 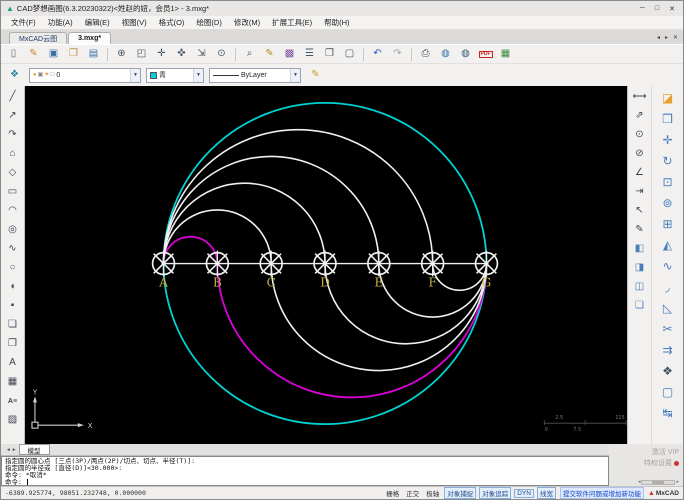 What do you see at coordinates (640, 230) in the screenshot?
I see `dim-edit-button: ✎` at bounding box center [640, 230].